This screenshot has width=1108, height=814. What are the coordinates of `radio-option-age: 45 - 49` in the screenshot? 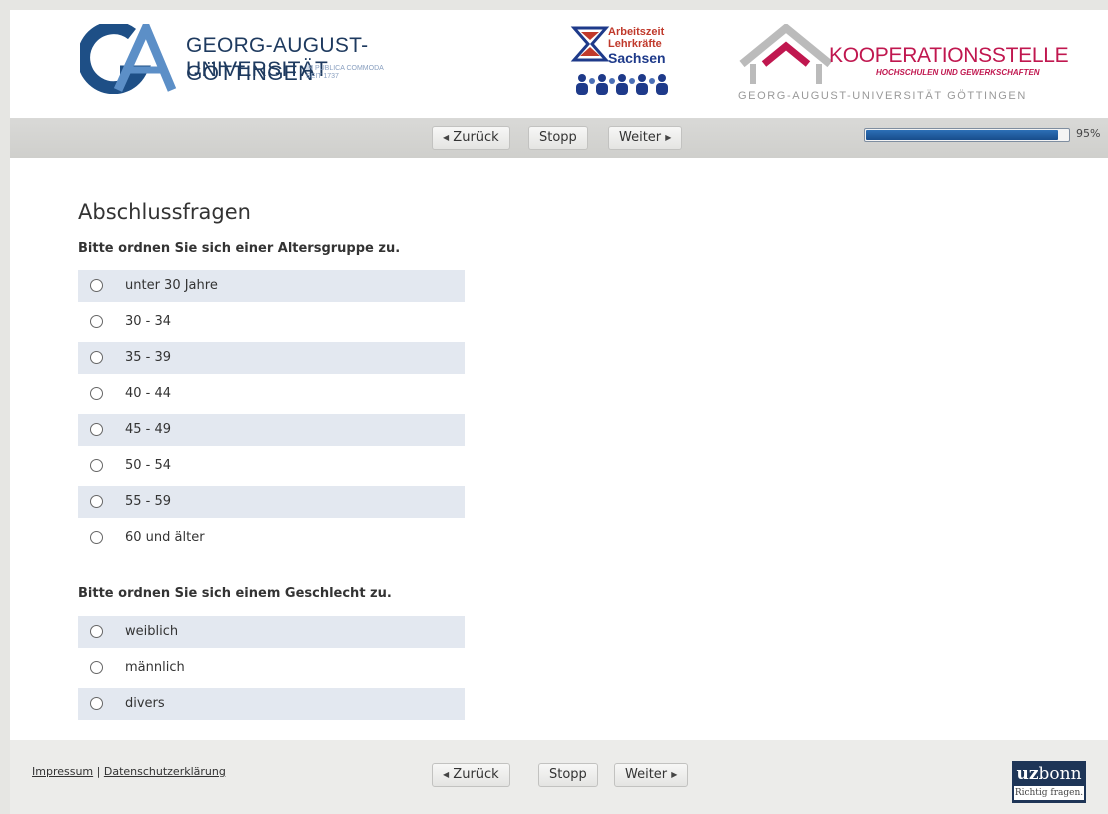 It's located at (271, 430).